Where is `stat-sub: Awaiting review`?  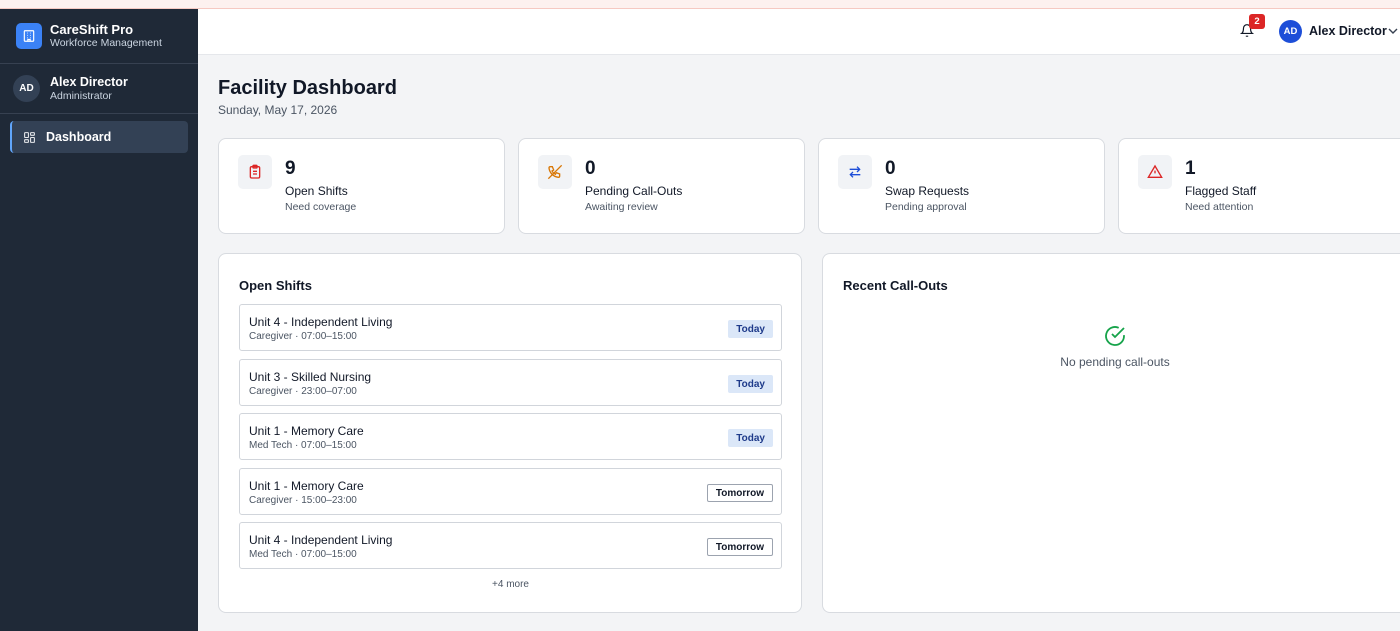
stat-sub: Awaiting review is located at coordinates (621, 207).